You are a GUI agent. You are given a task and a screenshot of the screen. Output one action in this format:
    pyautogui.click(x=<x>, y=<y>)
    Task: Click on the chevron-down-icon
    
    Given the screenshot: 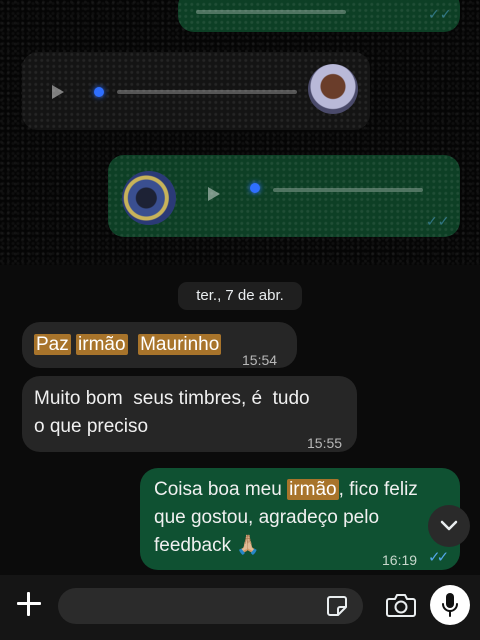 What is the action you would take?
    pyautogui.click(x=449, y=525)
    